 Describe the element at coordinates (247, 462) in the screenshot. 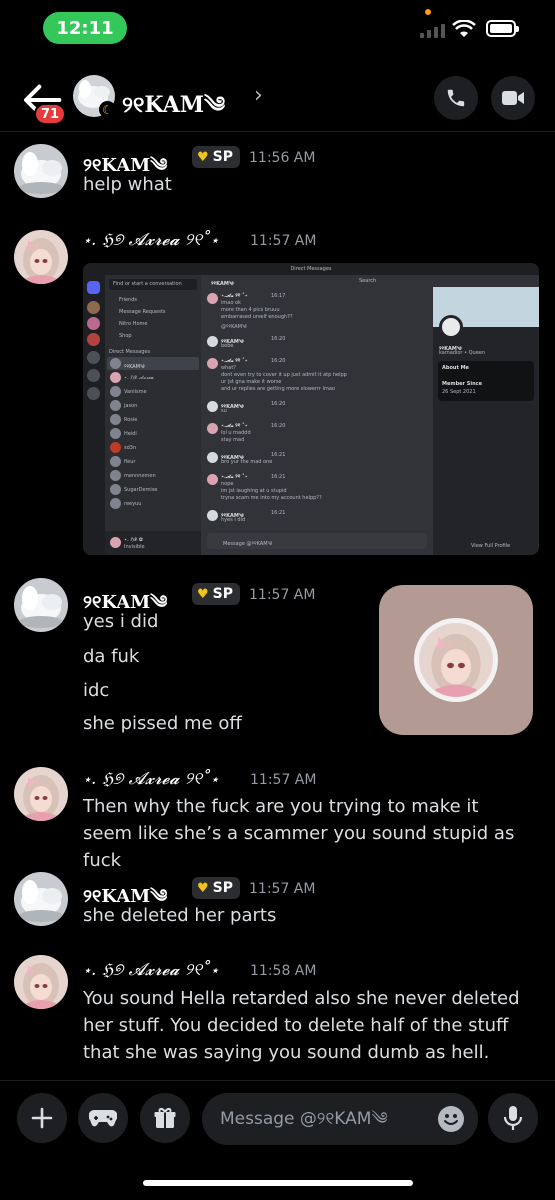

I see `attachment-chat-line: bro yur the mad one` at that location.